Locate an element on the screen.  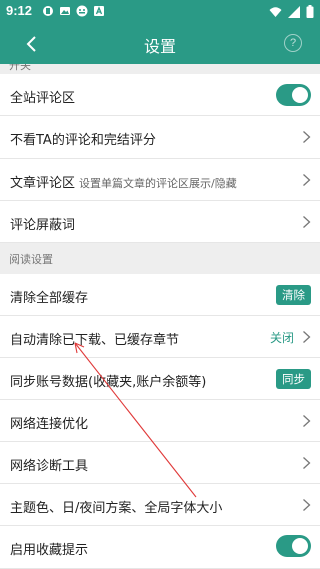
row-theme: 主题色、日/夜间方案、全局字体大小 is located at coordinates (160, 505).